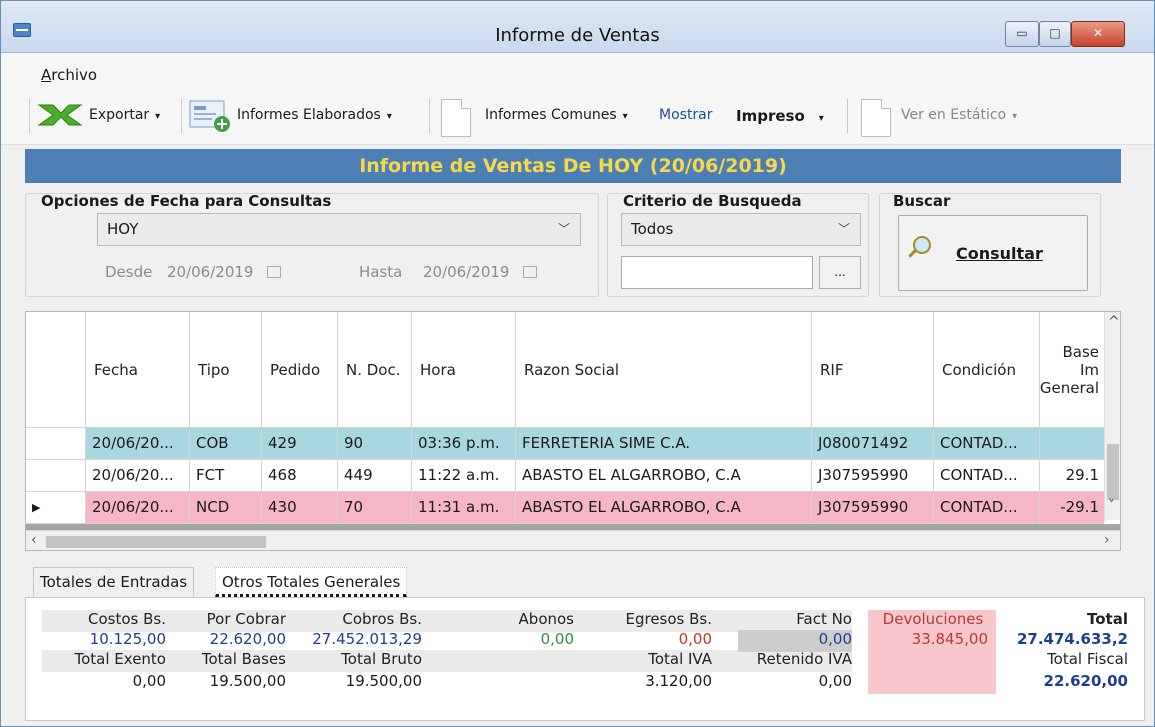 This screenshot has height=727, width=1155. What do you see at coordinates (247, 639) in the screenshot?
I see `porcobrar-value: 22.620,00` at bounding box center [247, 639].